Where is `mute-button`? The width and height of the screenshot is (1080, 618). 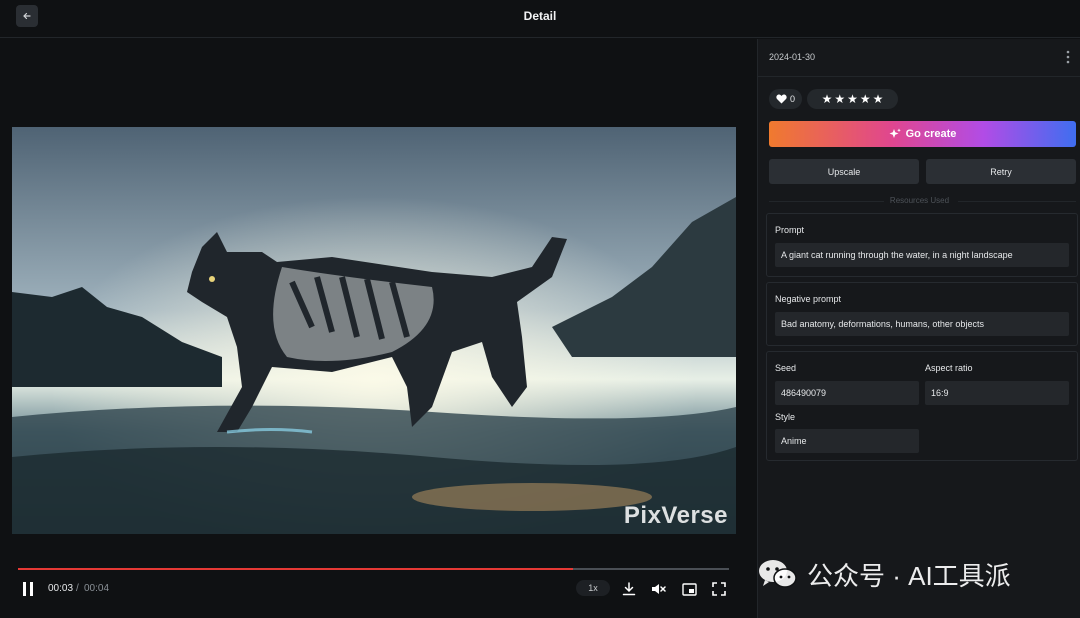 mute-button is located at coordinates (658, 589).